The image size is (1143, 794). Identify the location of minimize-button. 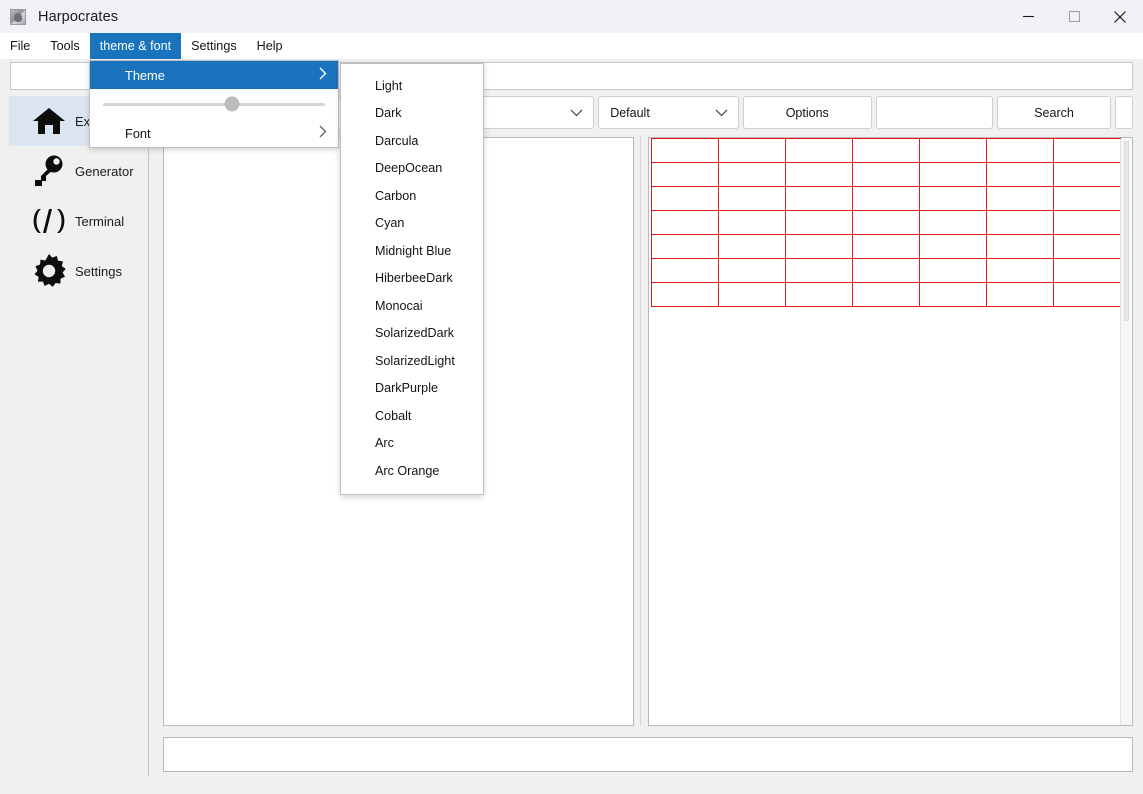
(1028, 16).